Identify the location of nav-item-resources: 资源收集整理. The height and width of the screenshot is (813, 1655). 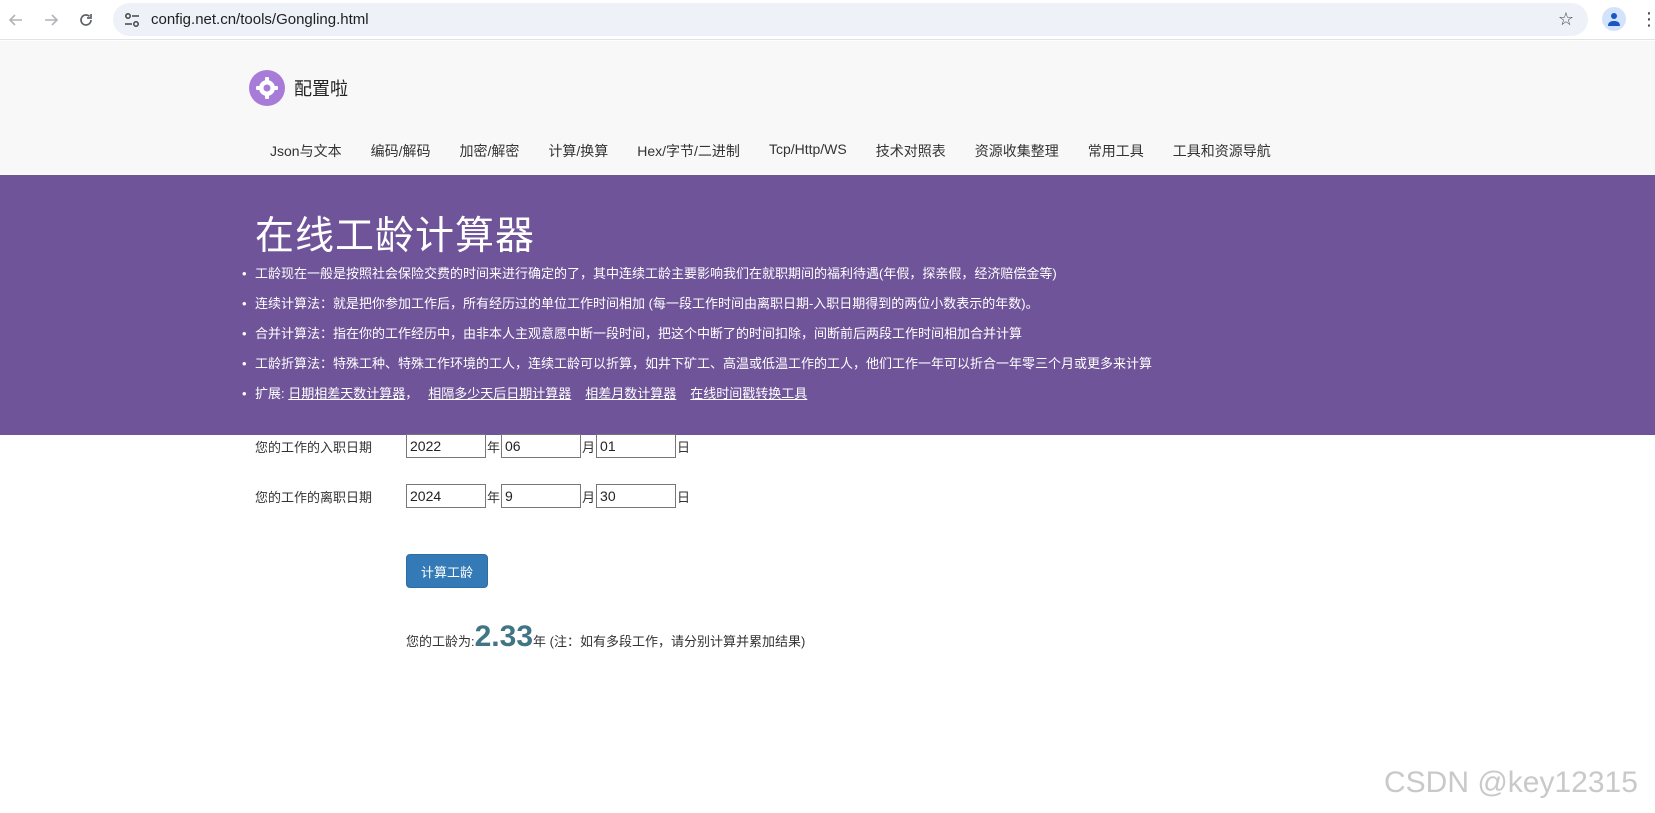
(1017, 151).